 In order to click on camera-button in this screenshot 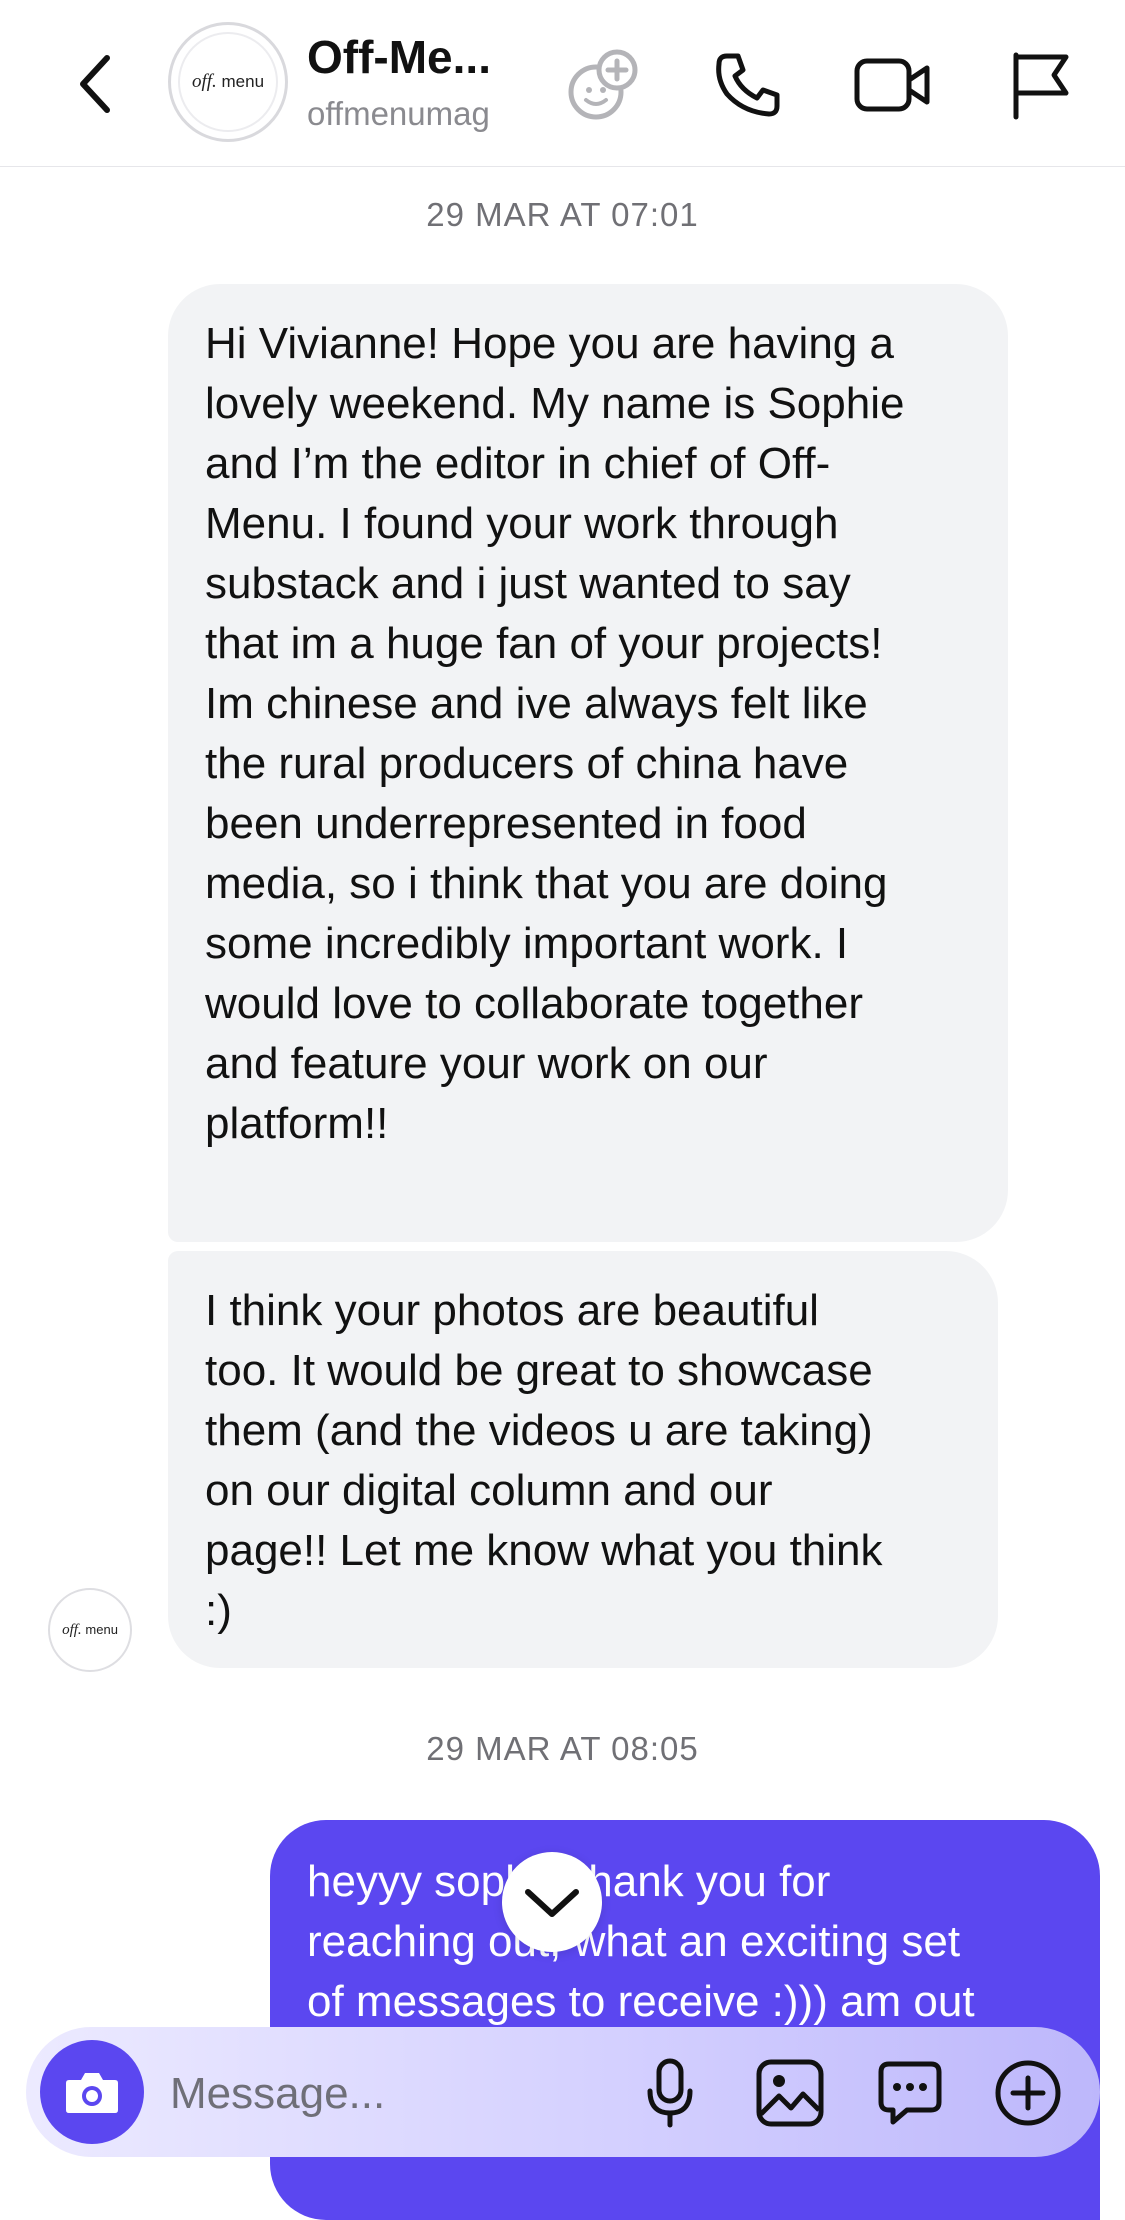, I will do `click(92, 2092)`.